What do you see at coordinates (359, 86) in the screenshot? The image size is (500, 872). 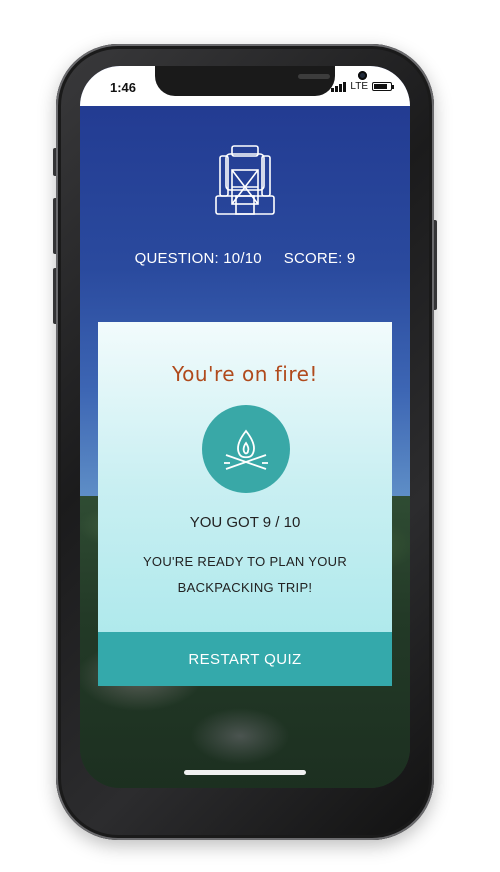 I see `network-label: LTE` at bounding box center [359, 86].